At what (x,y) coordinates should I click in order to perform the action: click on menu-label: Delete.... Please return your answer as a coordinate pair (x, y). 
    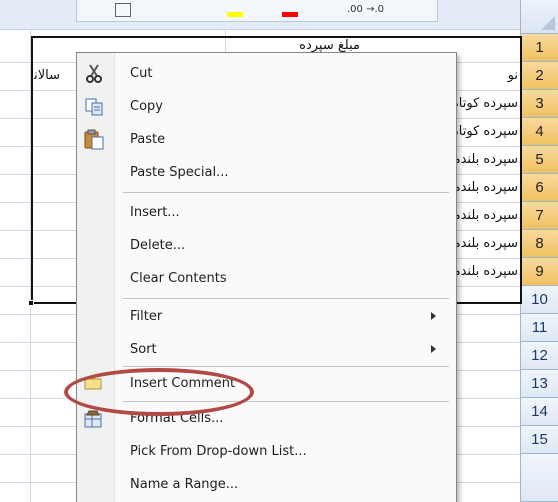
    Looking at the image, I should click on (158, 245).